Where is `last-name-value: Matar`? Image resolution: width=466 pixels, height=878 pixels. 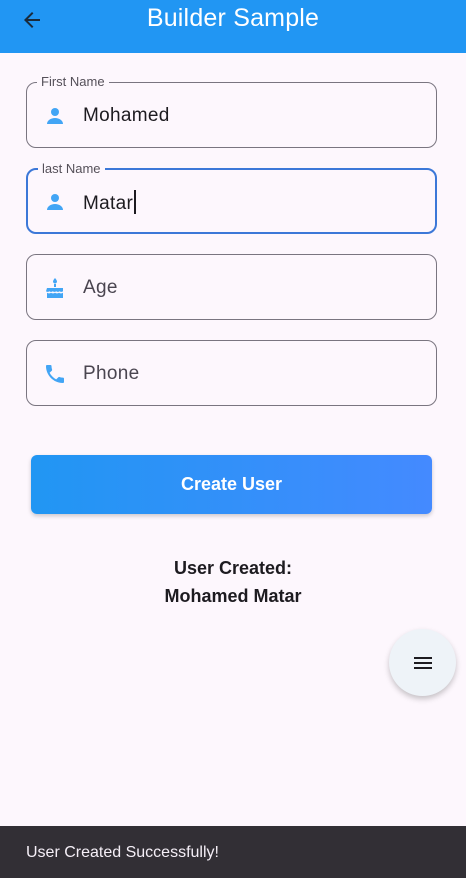
last-name-value: Matar is located at coordinates (108, 203).